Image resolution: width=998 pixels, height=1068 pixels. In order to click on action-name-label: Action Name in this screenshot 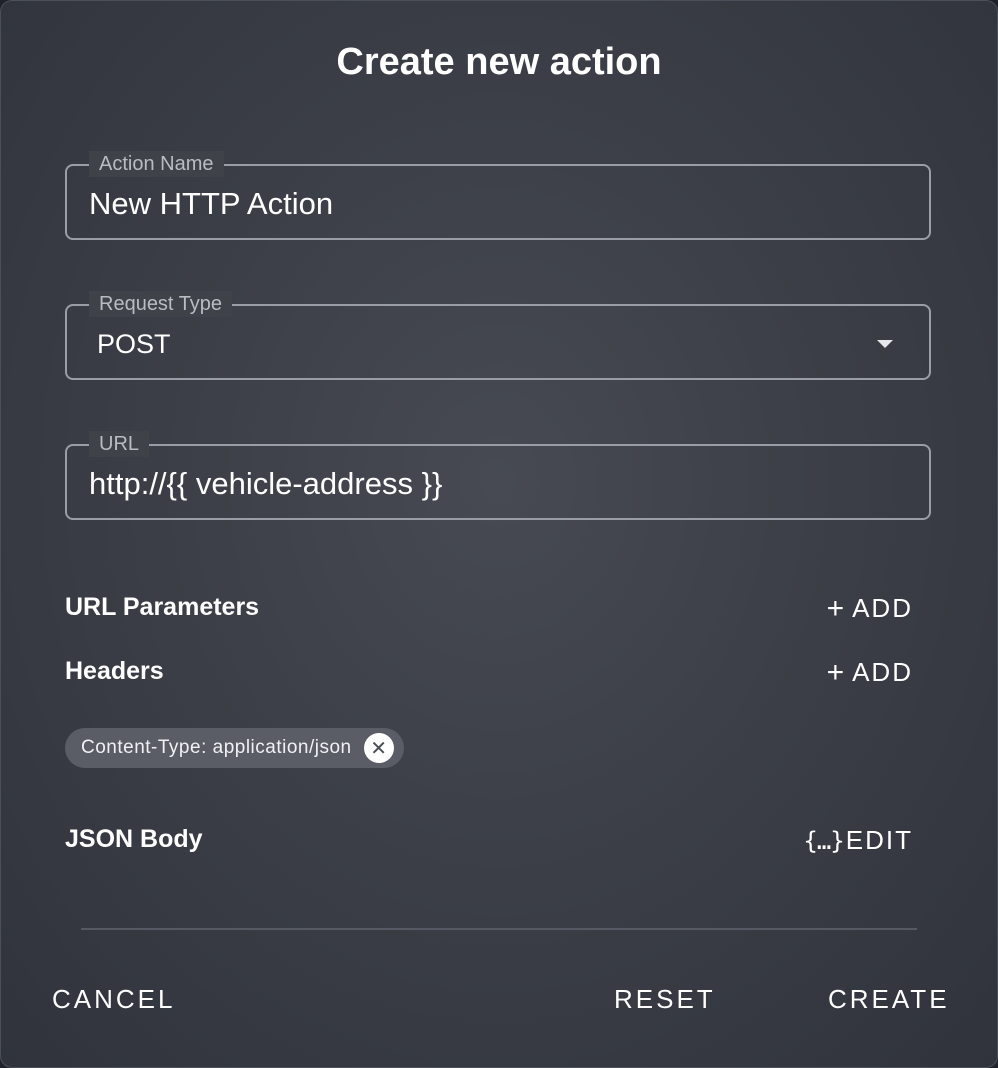, I will do `click(156, 164)`.